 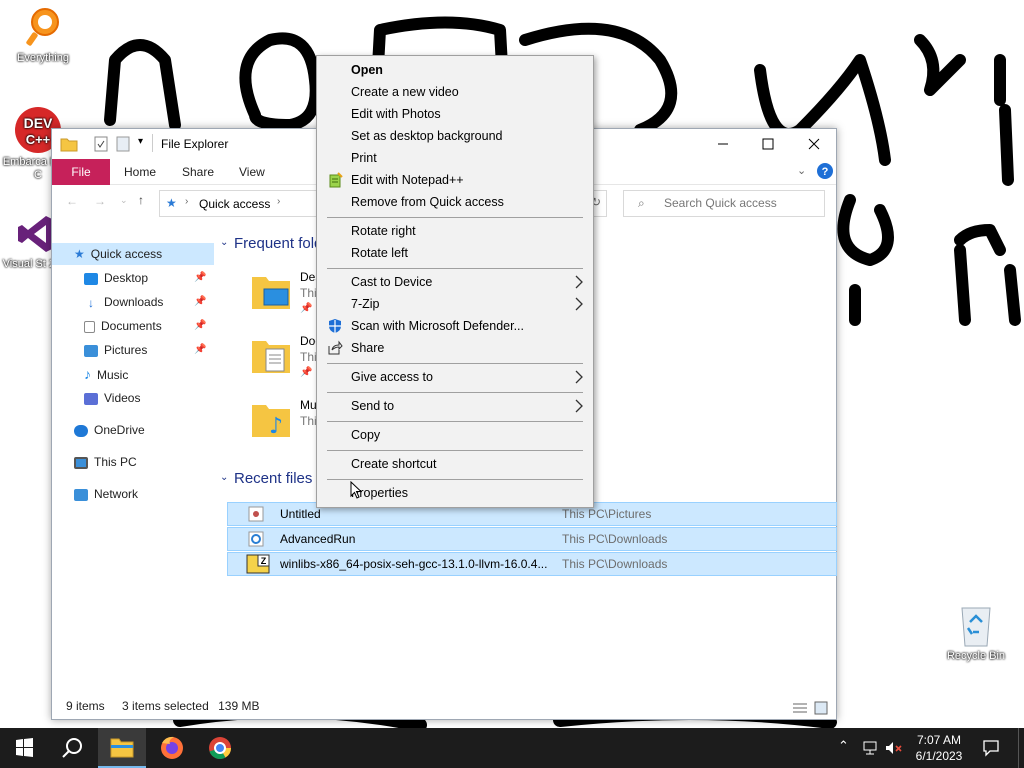 I want to click on clock: 7:07 AM 6/1/2023, so click(x=939, y=748).